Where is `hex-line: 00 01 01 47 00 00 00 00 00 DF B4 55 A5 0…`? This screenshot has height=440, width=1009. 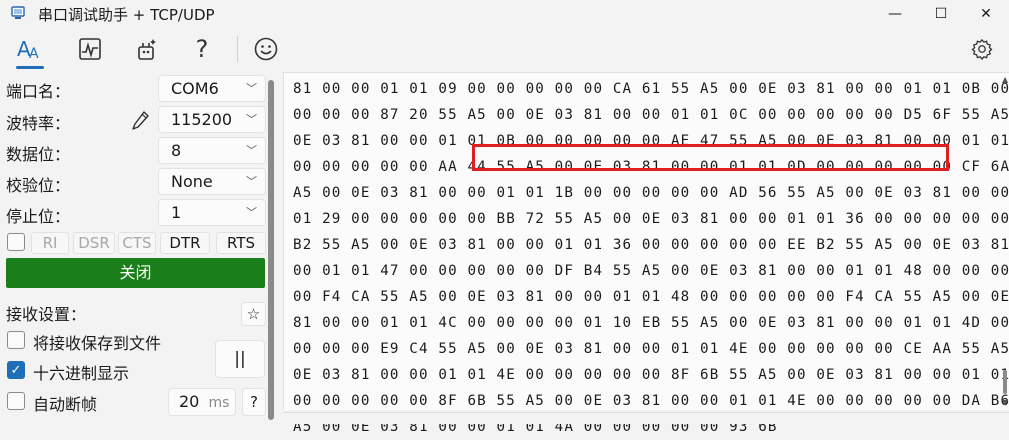
hex-line: 00 01 01 47 00 00 00 00 00 DF B4 55 A5 0… is located at coordinates (651, 271).